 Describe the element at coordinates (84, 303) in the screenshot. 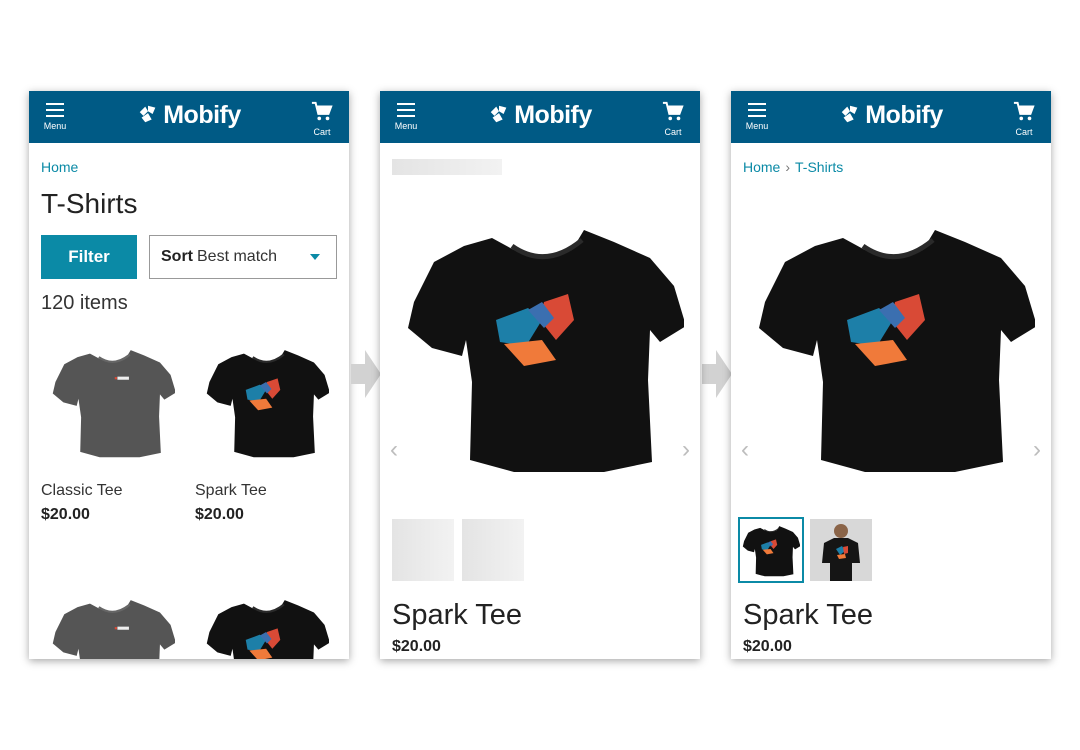

I see `item-count: 120 items` at that location.